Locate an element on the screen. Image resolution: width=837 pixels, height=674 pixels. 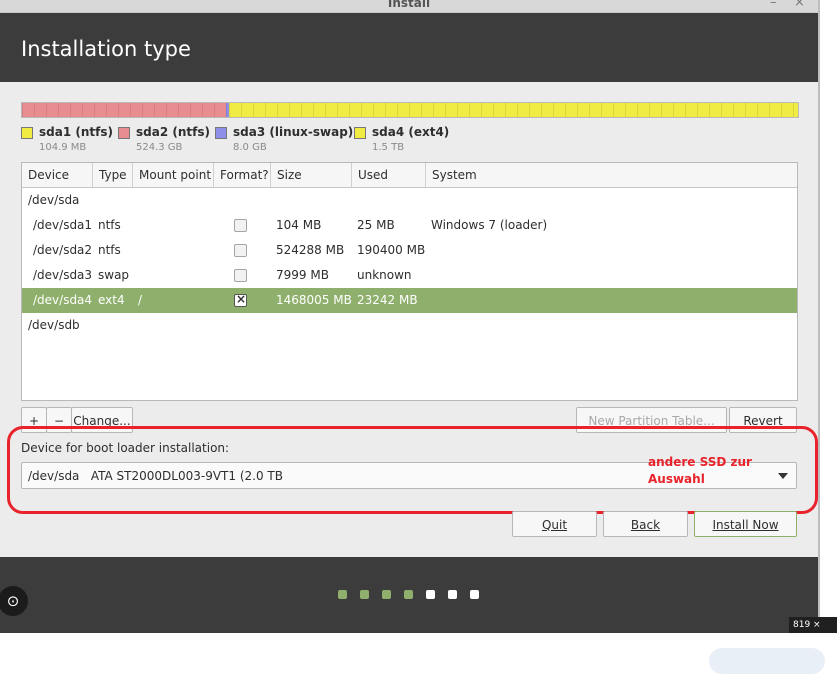
cell-used: 190400 MB is located at coordinates (391, 250).